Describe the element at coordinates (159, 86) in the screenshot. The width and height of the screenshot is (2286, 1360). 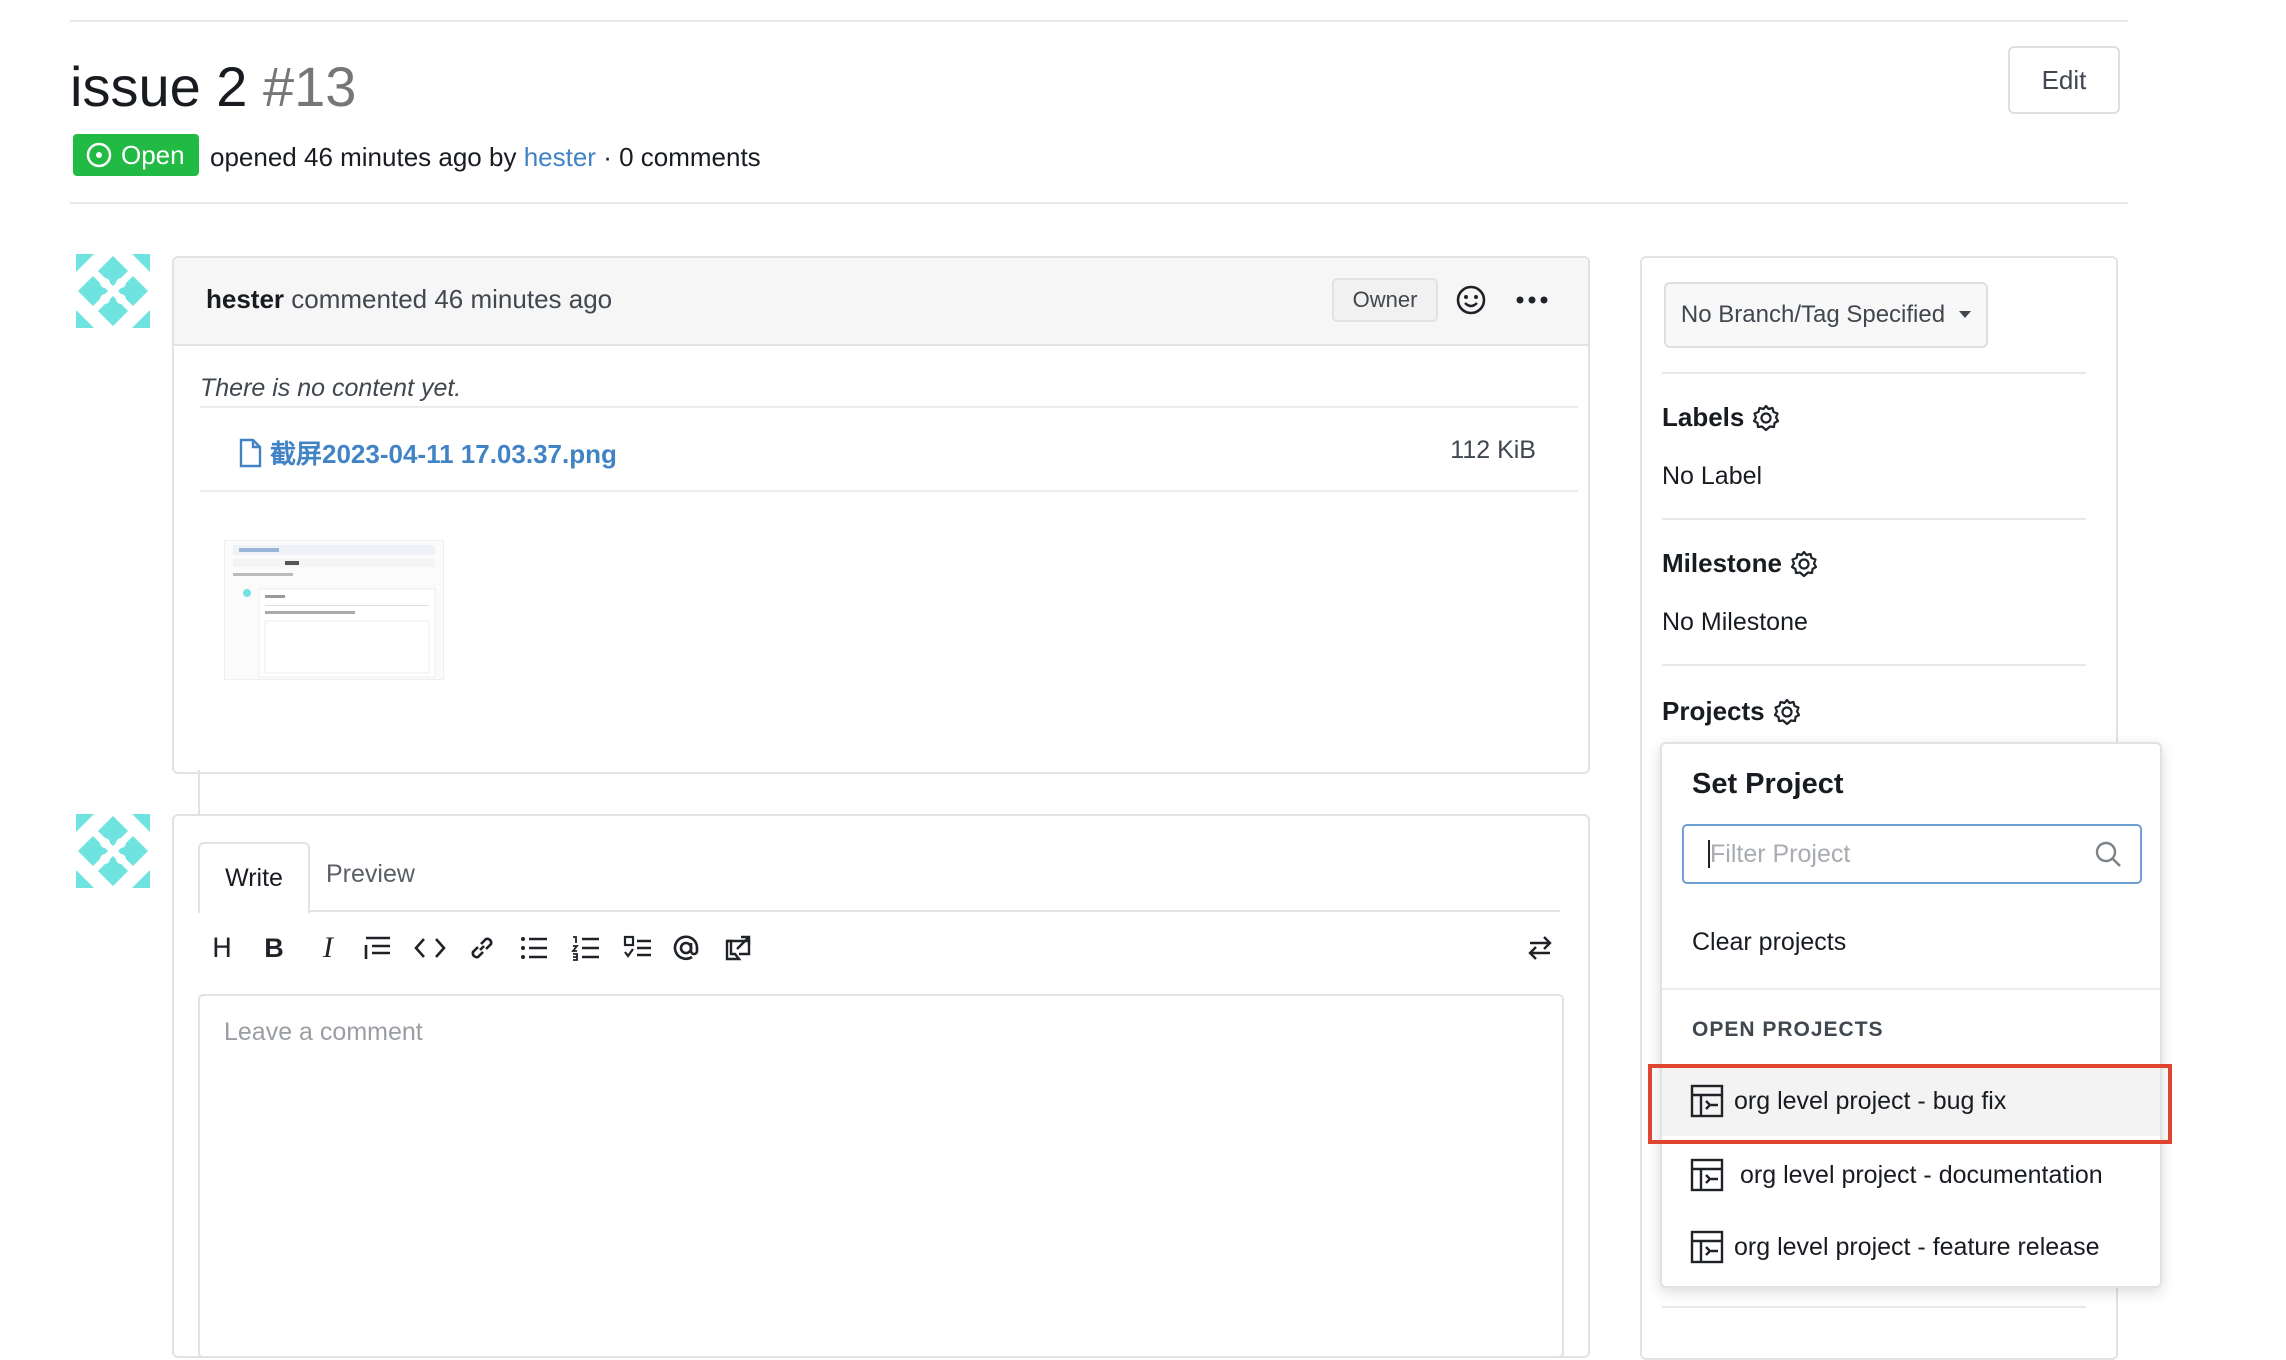
I see `issue-title-text: issue 2` at that location.